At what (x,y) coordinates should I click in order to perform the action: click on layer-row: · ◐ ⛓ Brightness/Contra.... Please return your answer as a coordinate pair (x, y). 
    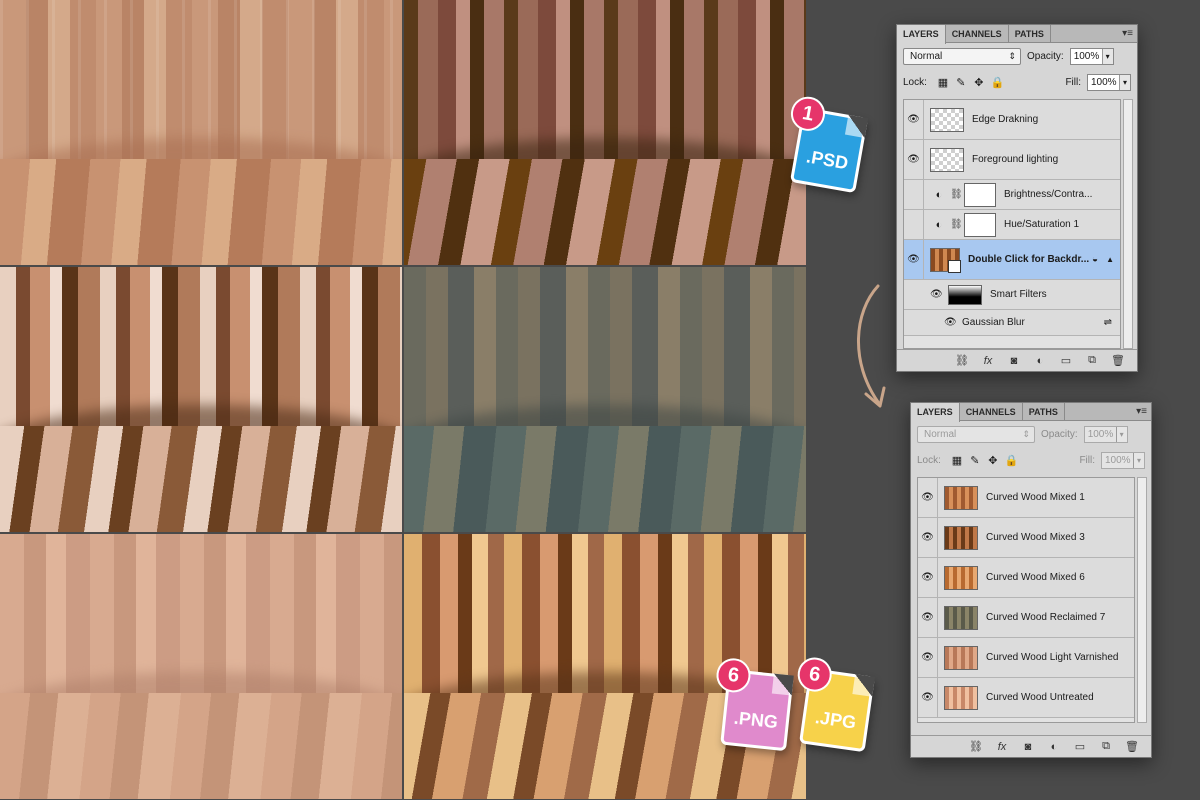
    Looking at the image, I should click on (1012, 195).